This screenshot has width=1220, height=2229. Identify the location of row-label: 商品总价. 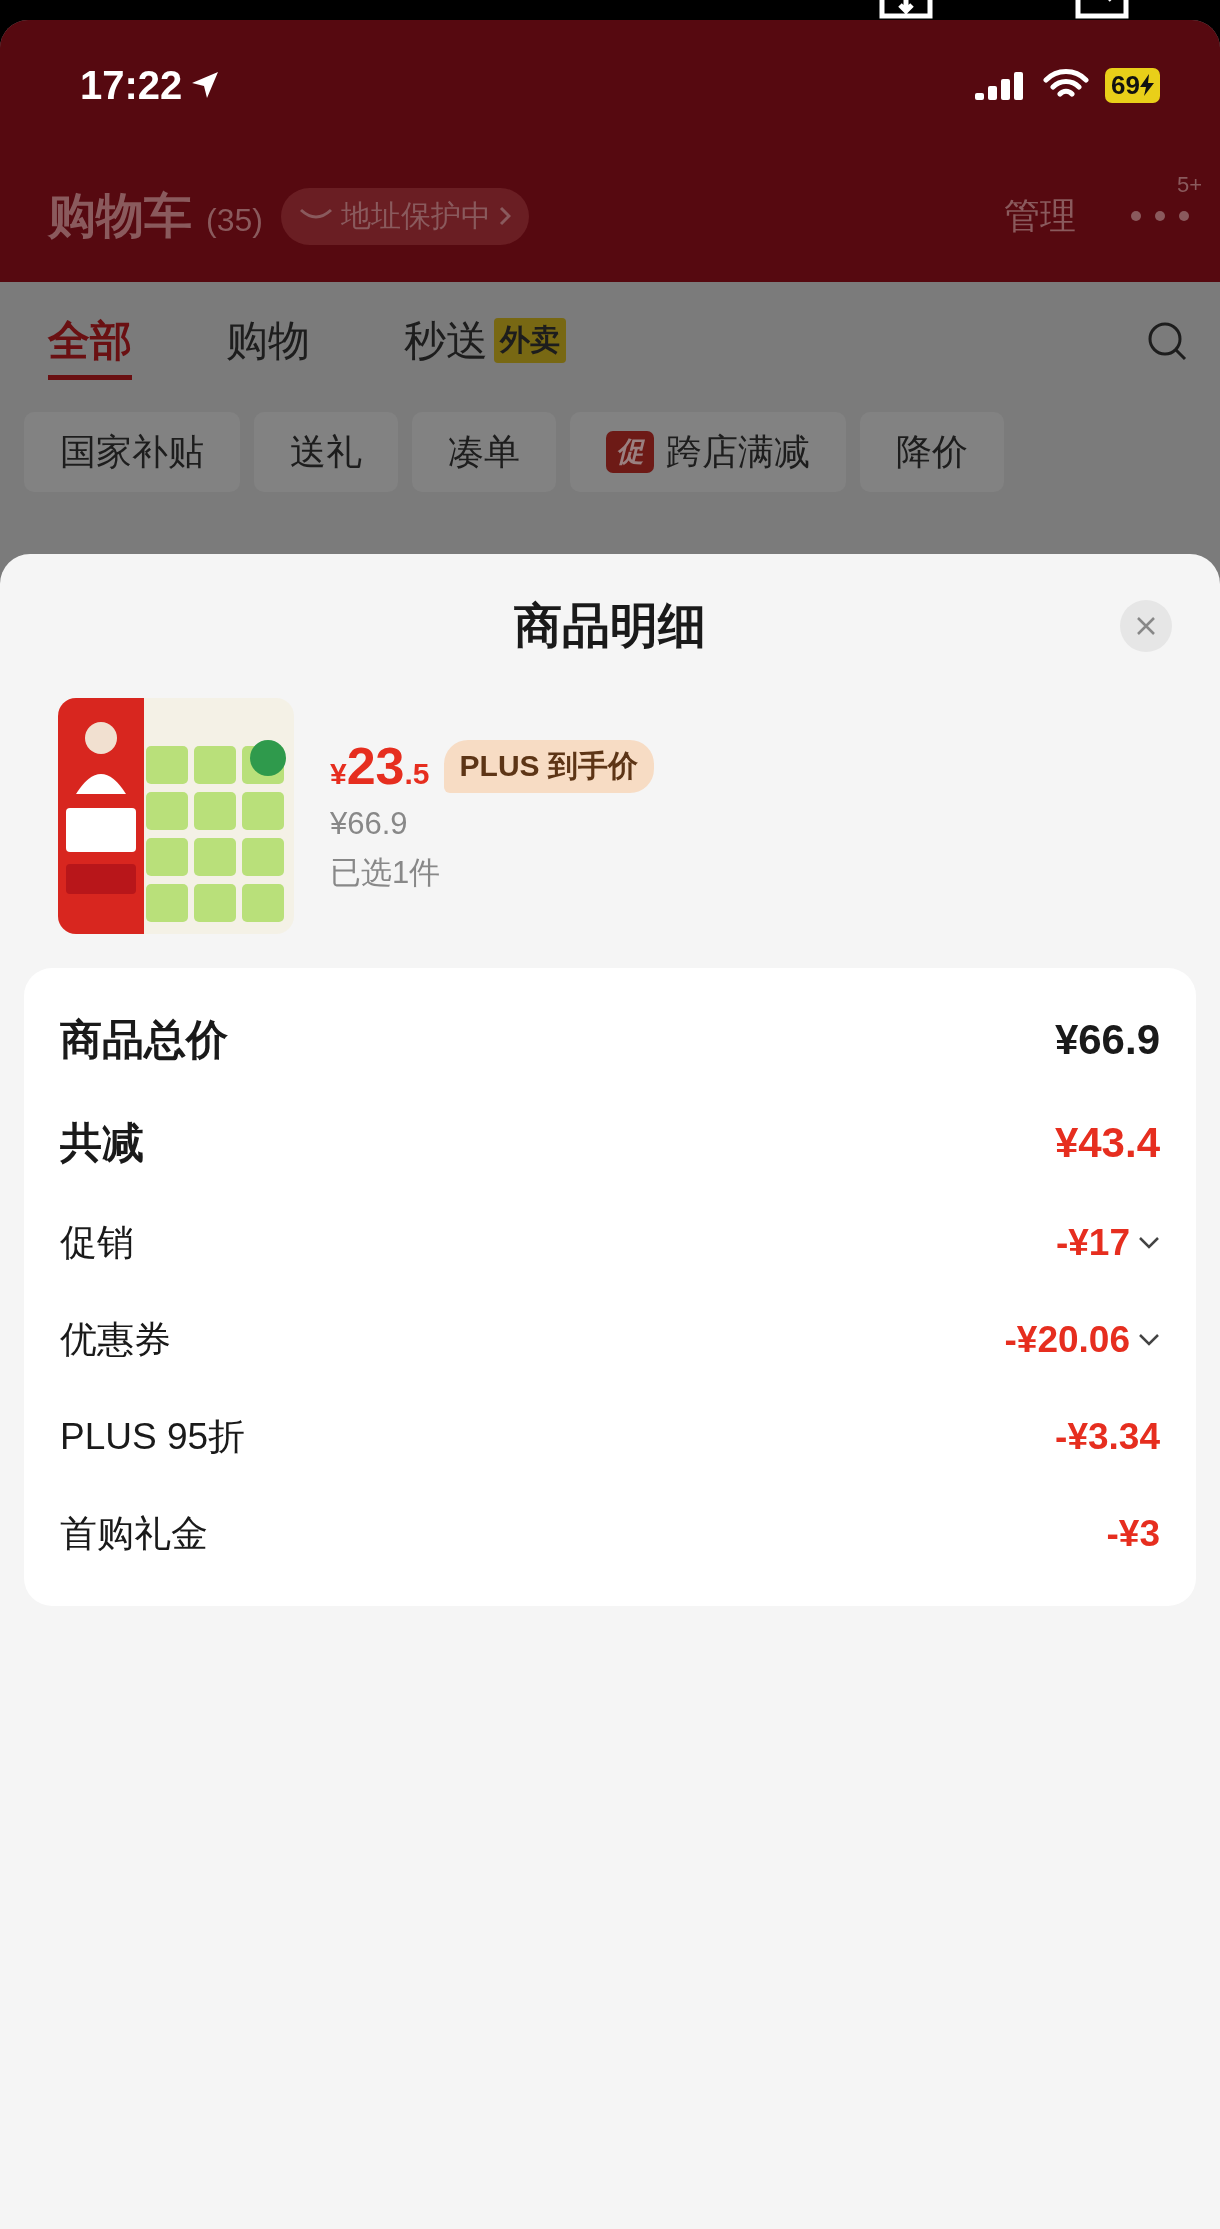
(144, 1039).